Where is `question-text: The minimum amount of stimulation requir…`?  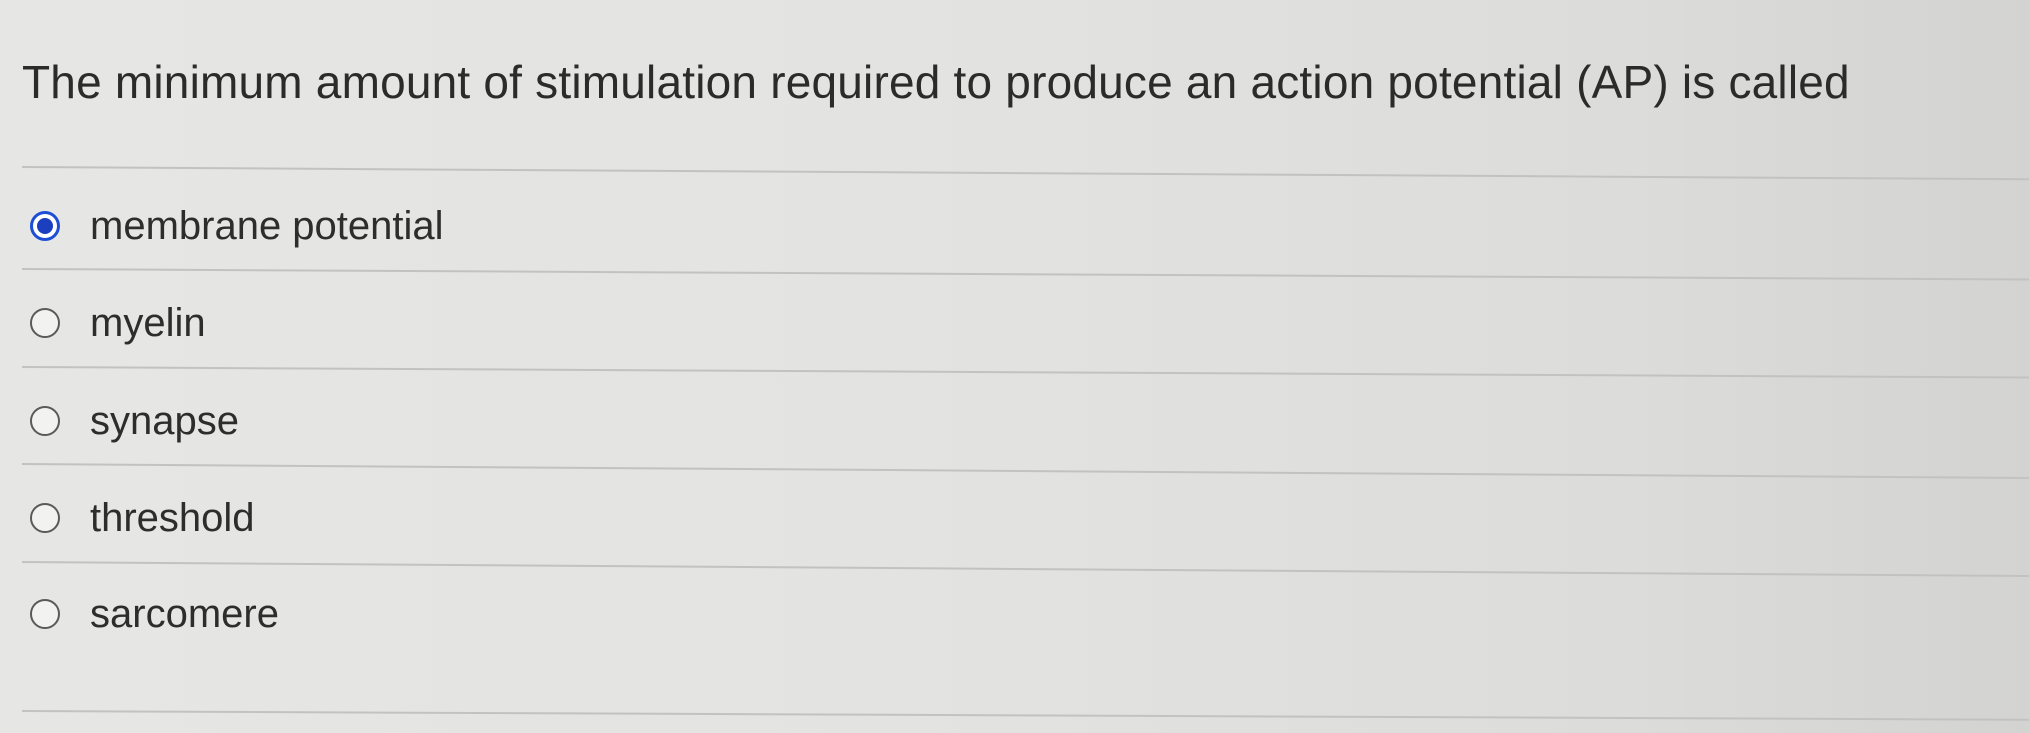 question-text: The minimum amount of stimulation requir… is located at coordinates (936, 82).